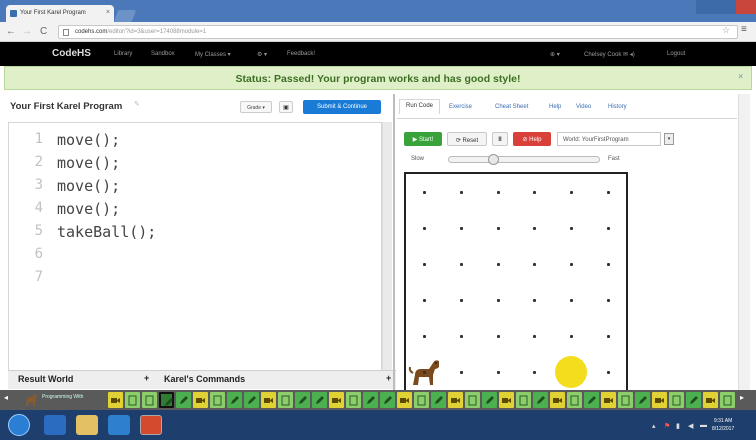 The width and height of the screenshot is (756, 440). I want to click on save-icon: ▣, so click(286, 107).